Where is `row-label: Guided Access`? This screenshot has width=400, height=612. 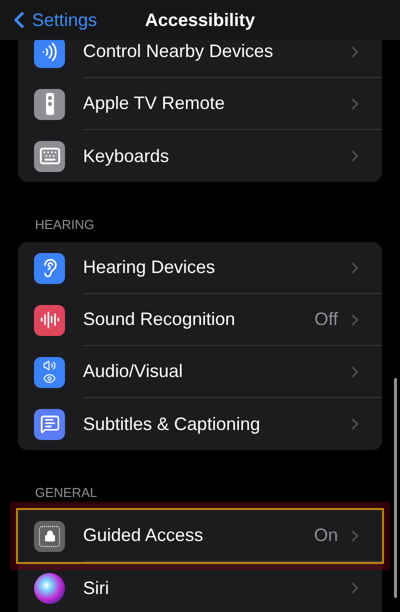
row-label: Guided Access is located at coordinates (143, 535).